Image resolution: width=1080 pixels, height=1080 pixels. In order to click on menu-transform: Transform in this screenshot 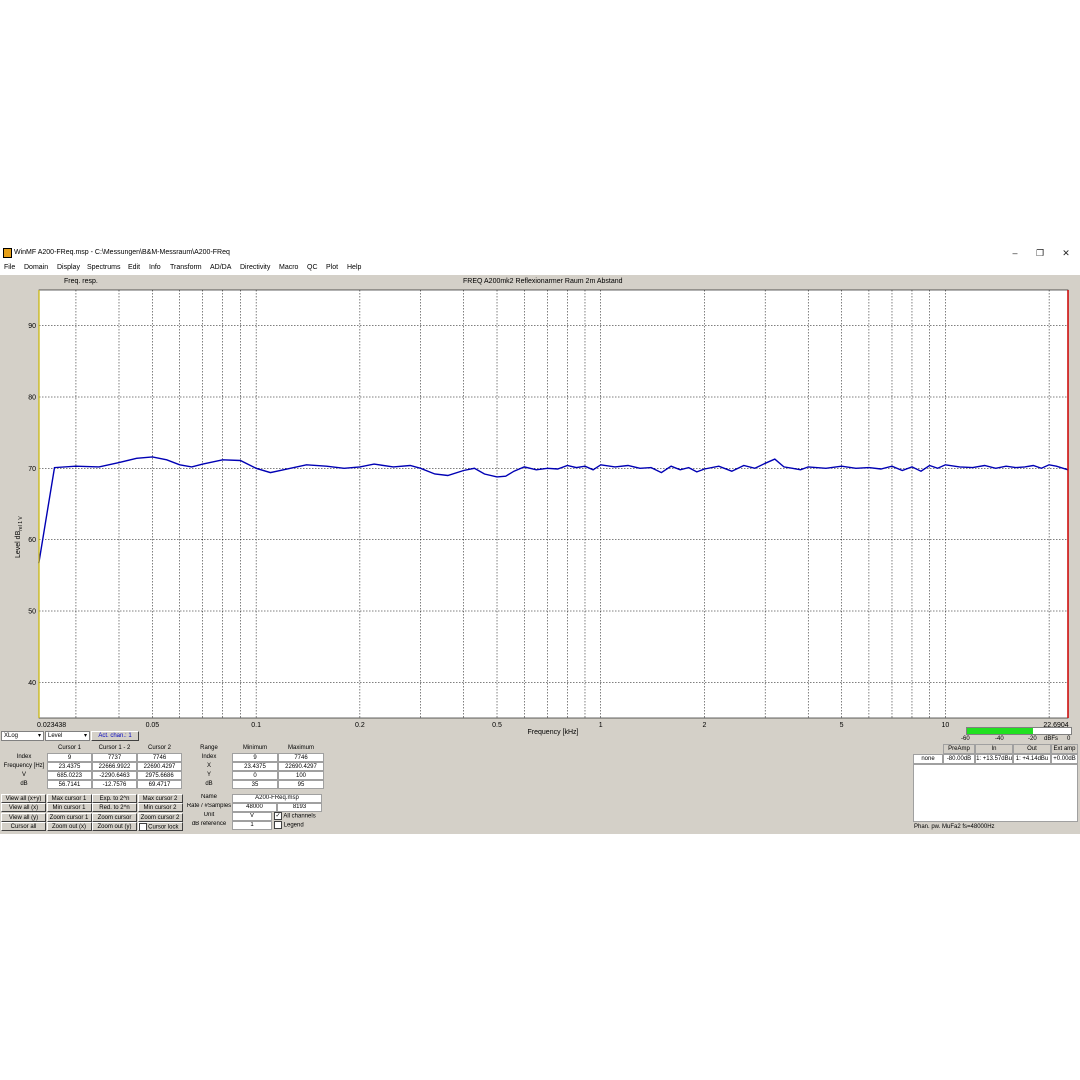, I will do `click(186, 267)`.